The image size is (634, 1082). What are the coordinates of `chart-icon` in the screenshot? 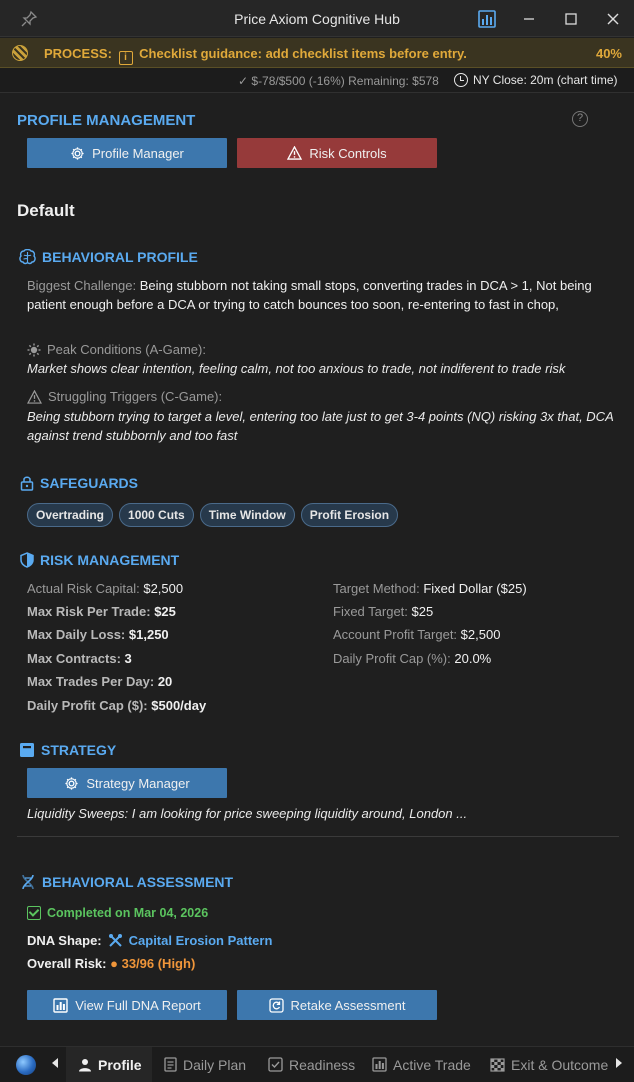 It's located at (487, 19).